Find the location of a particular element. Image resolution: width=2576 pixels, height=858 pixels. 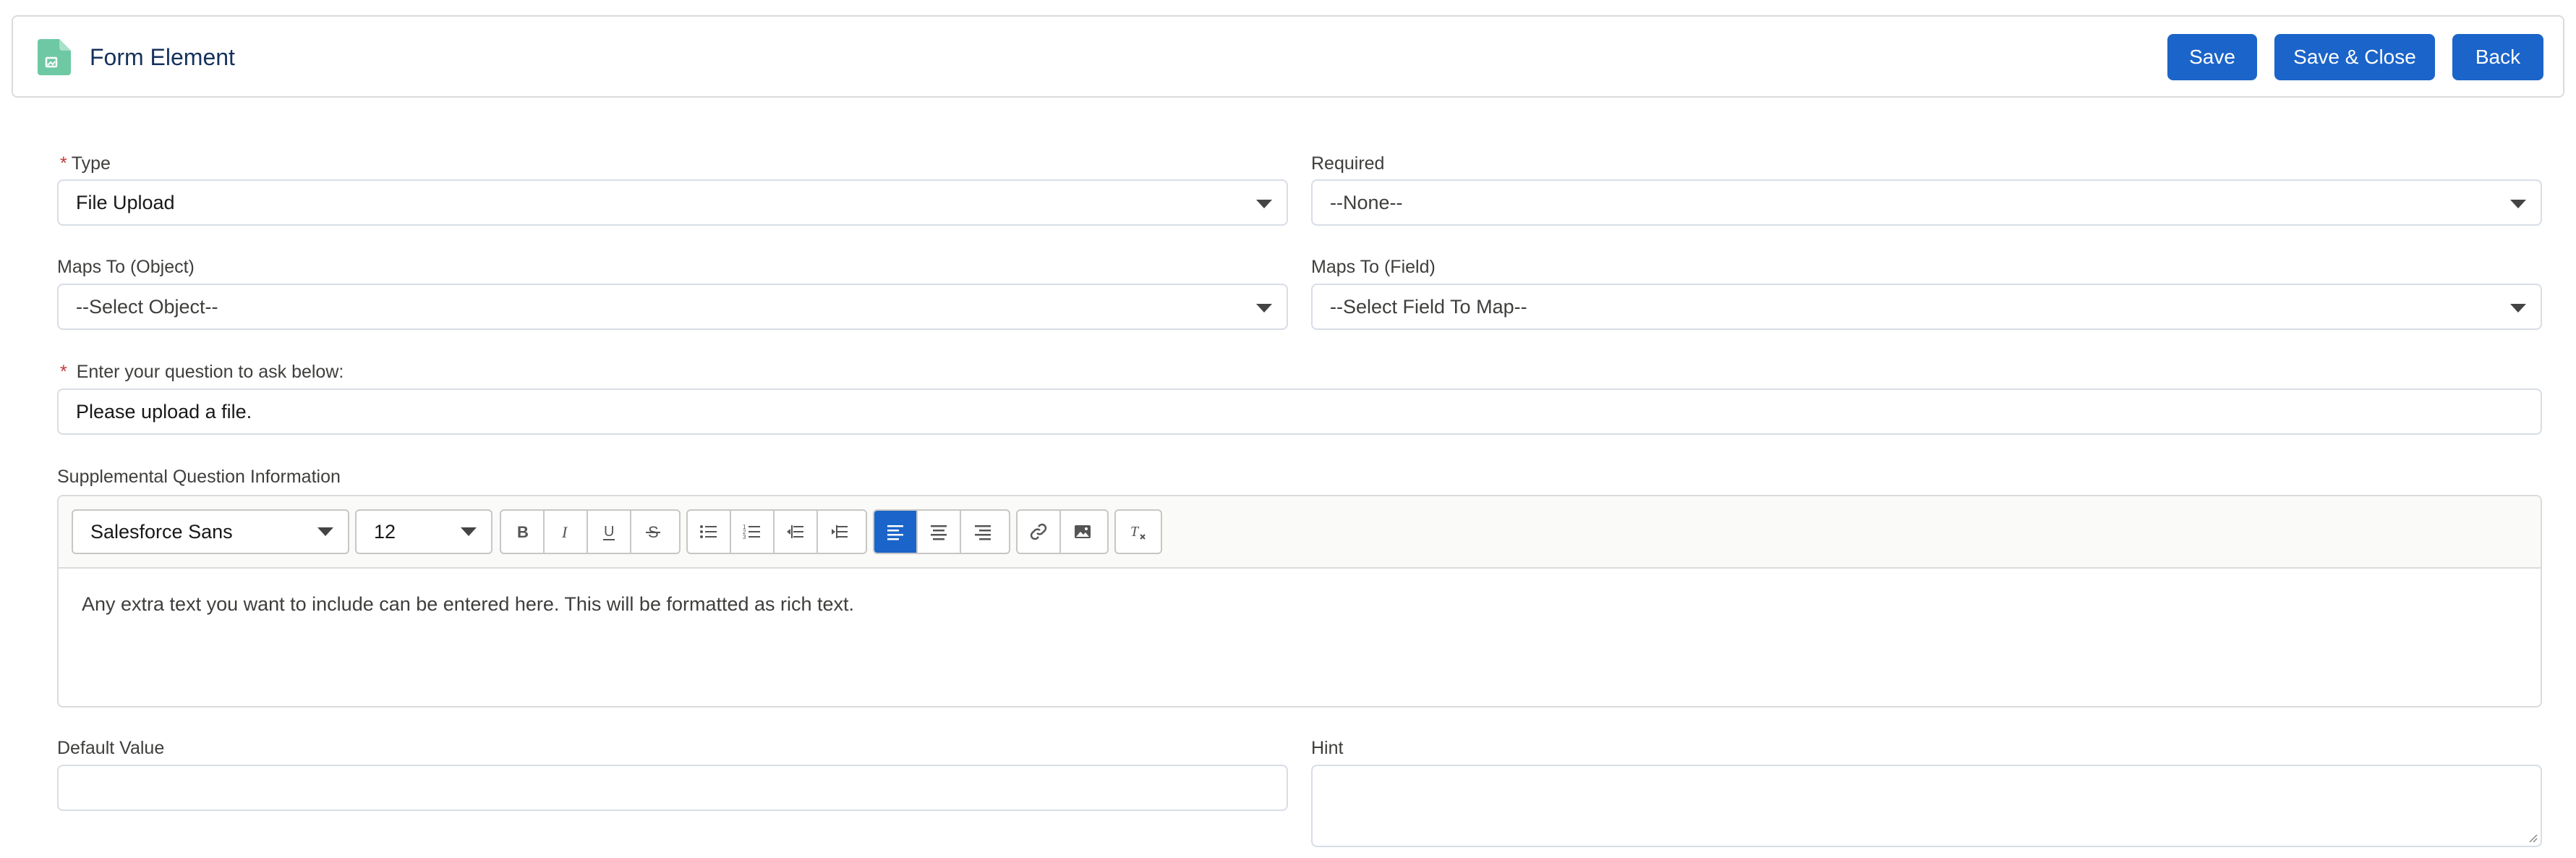

insert-image-button is located at coordinates (1083, 532).